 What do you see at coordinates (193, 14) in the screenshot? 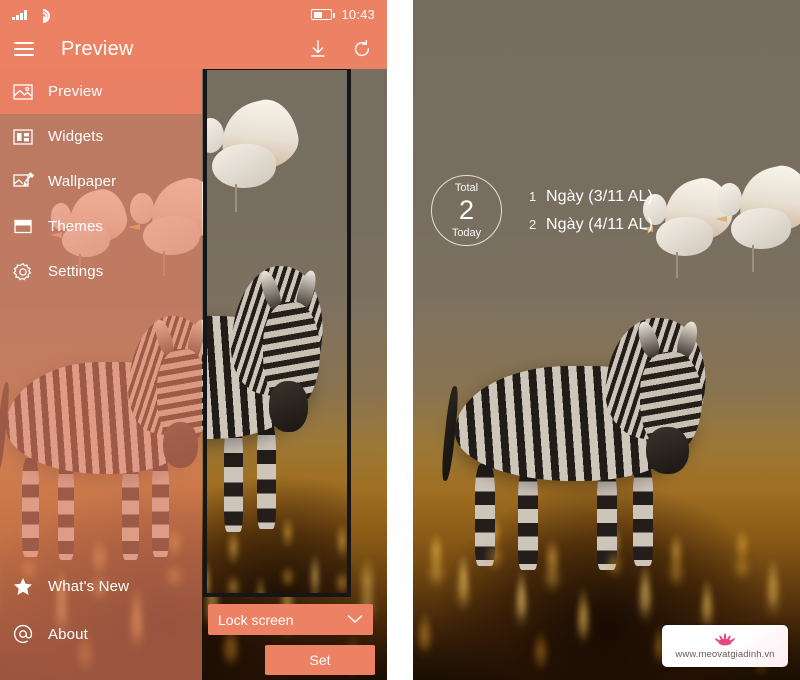
I see `status-bar: 10:43` at bounding box center [193, 14].